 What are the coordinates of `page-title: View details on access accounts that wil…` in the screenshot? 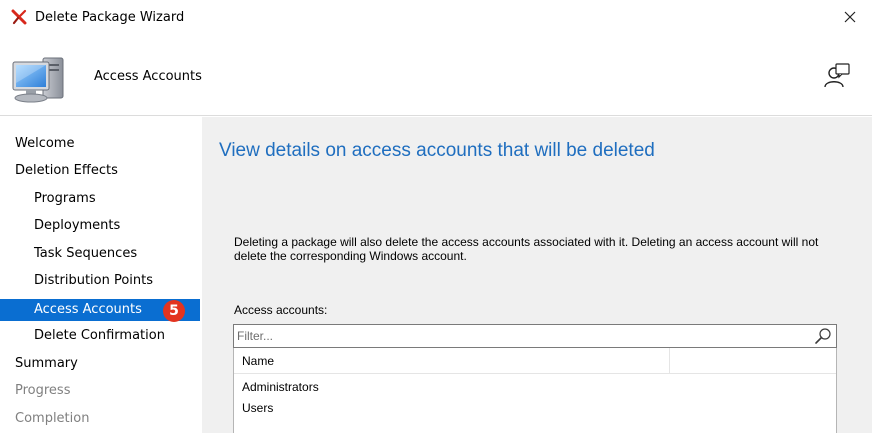 It's located at (437, 150).